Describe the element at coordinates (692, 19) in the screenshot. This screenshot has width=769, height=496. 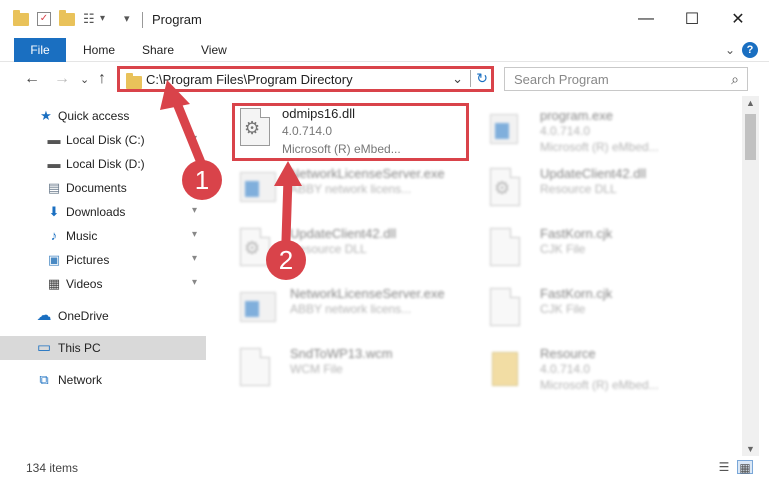
I see `maximize-button: ☐` at that location.